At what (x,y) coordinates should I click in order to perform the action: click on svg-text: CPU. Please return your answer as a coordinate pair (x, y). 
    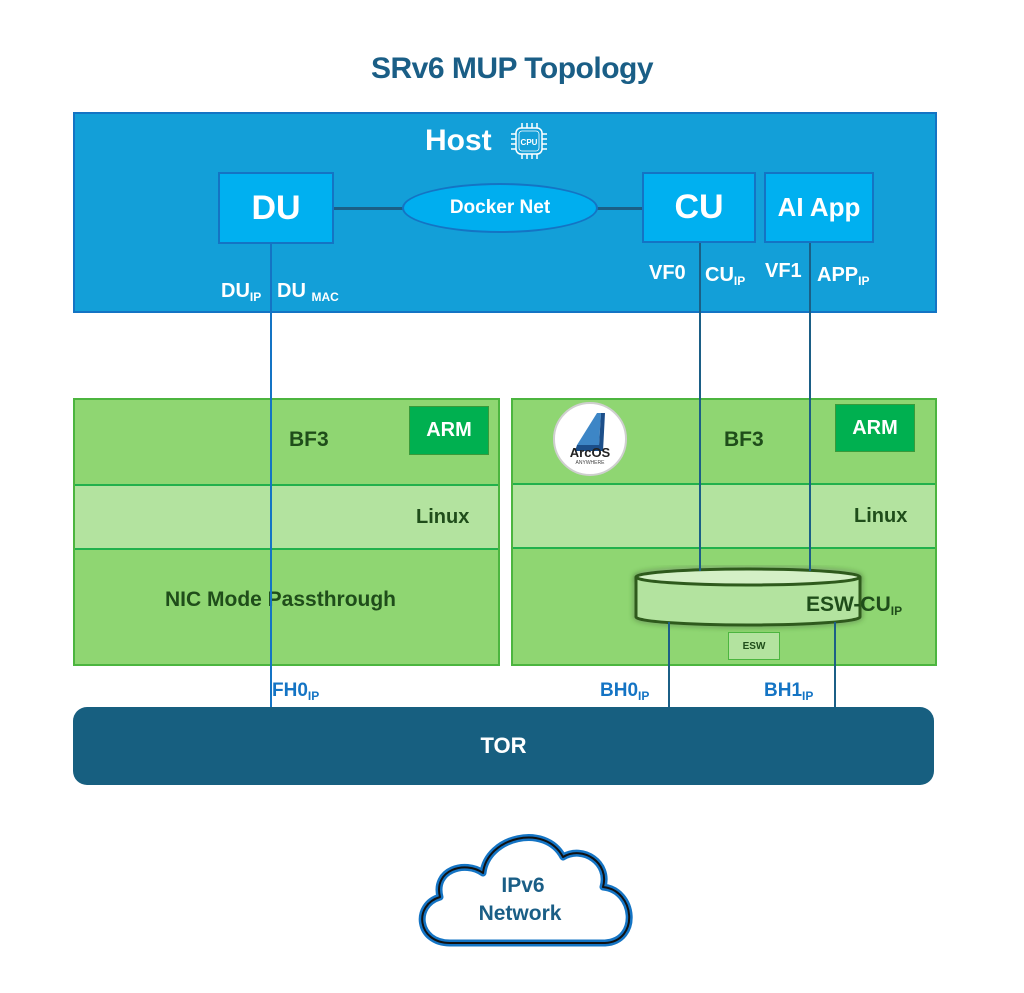
    Looking at the image, I should click on (529, 142).